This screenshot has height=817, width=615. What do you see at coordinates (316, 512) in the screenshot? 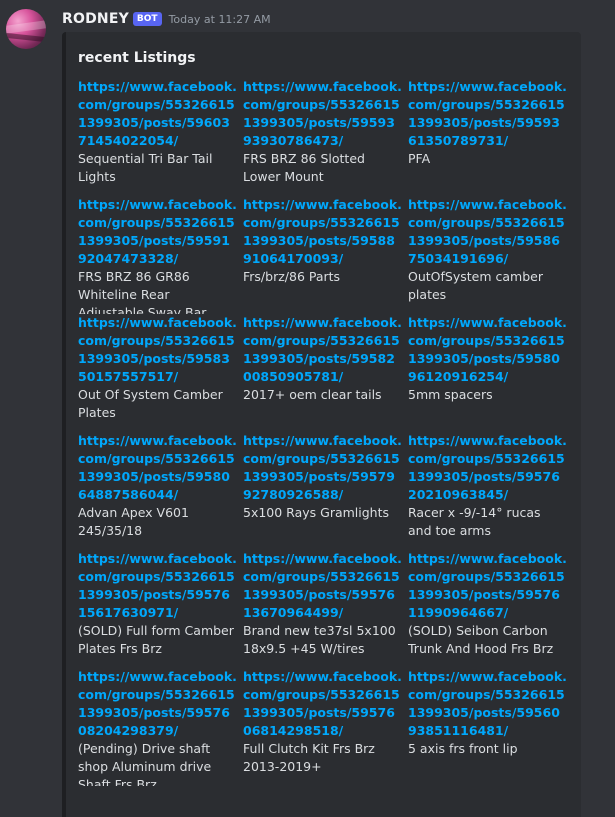
I see `listing-title: 5x100 Rays Gramlights` at bounding box center [316, 512].